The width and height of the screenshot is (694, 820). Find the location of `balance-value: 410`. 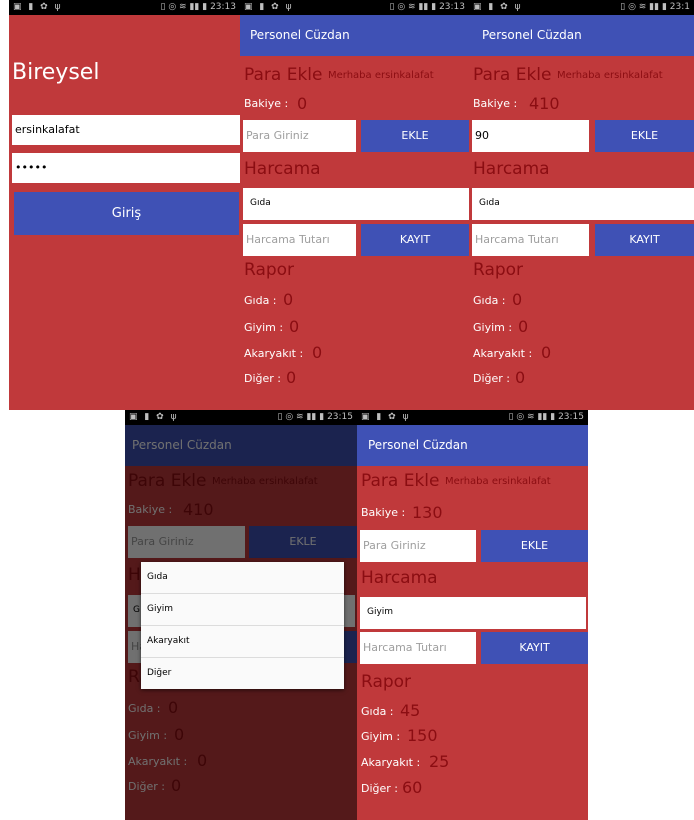

balance-value: 410 is located at coordinates (544, 103).